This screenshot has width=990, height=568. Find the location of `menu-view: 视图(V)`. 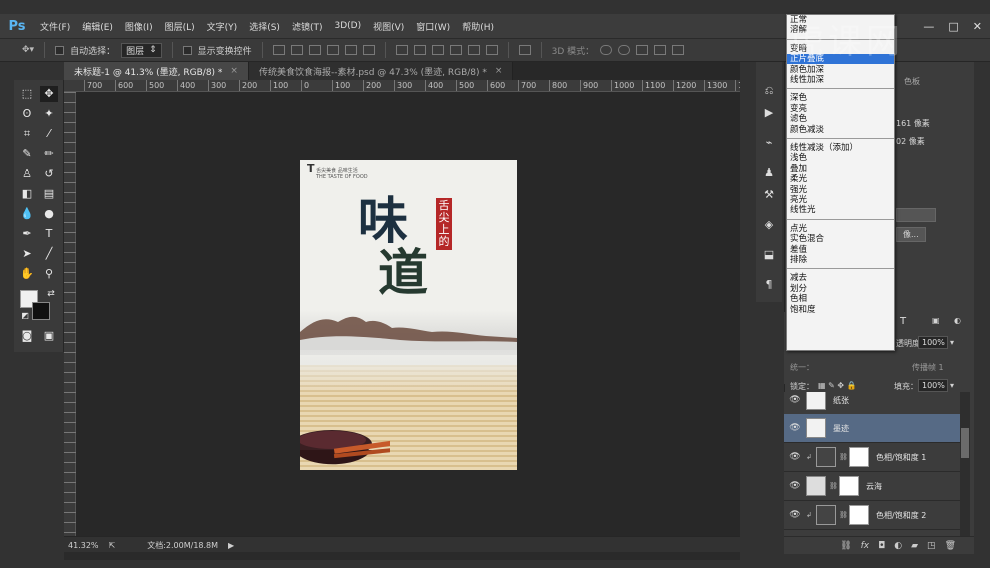

menu-view: 视图(V) is located at coordinates (388, 26).